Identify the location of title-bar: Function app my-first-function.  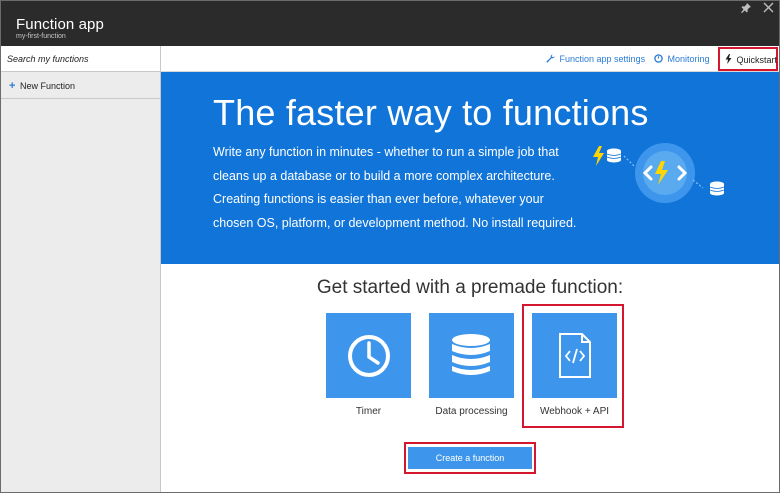
(390, 23).